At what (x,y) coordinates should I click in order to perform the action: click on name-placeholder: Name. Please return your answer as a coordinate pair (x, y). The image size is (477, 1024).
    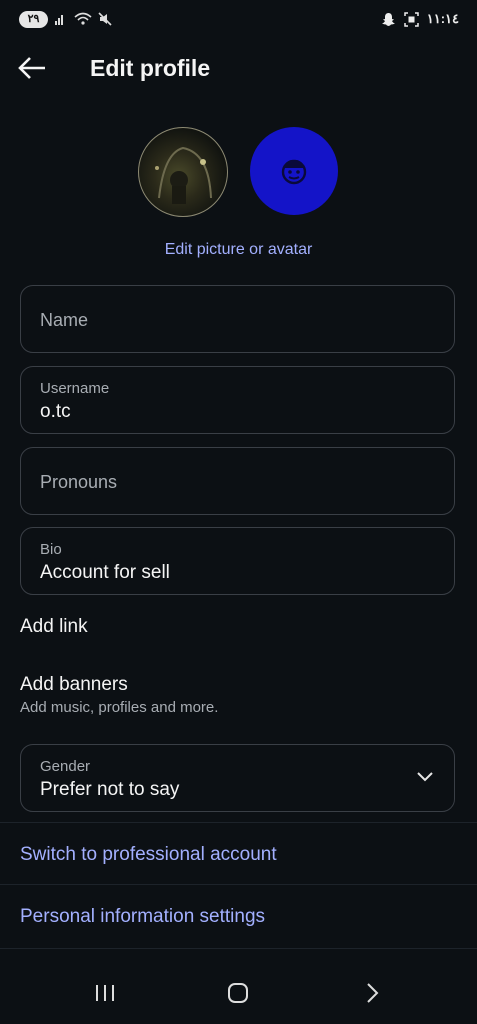
    Looking at the image, I should click on (64, 320).